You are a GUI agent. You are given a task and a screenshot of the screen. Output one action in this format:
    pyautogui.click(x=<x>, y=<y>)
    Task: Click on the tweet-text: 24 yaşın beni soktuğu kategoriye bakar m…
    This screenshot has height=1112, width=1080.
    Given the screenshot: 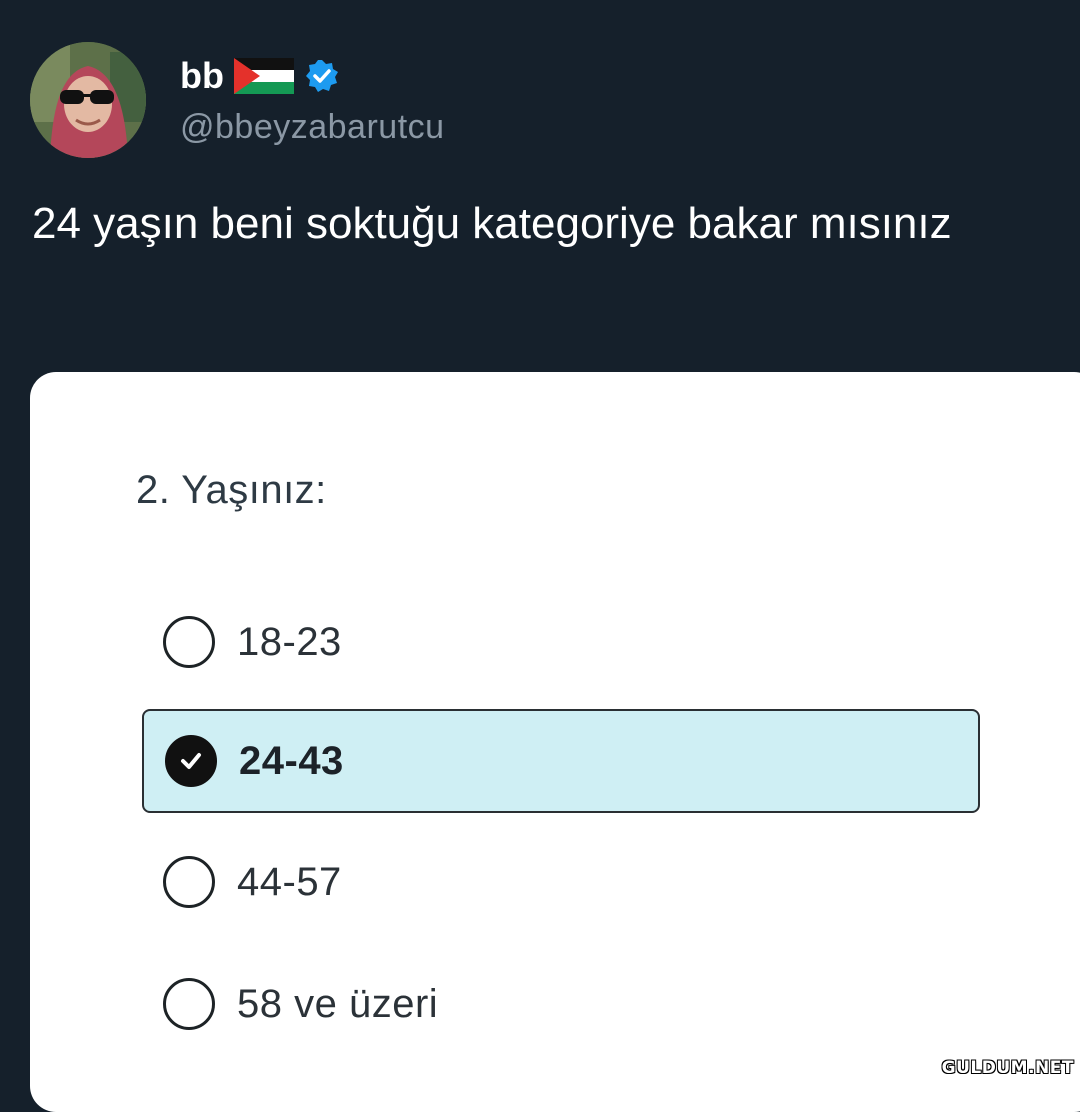 What is the action you would take?
    pyautogui.click(x=492, y=223)
    